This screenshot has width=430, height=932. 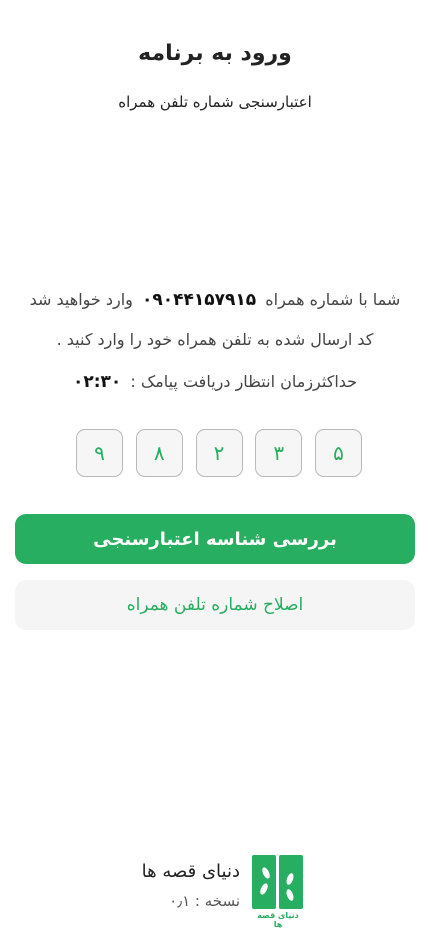 I want to click on otp-digit-input: ۹, so click(x=99, y=453).